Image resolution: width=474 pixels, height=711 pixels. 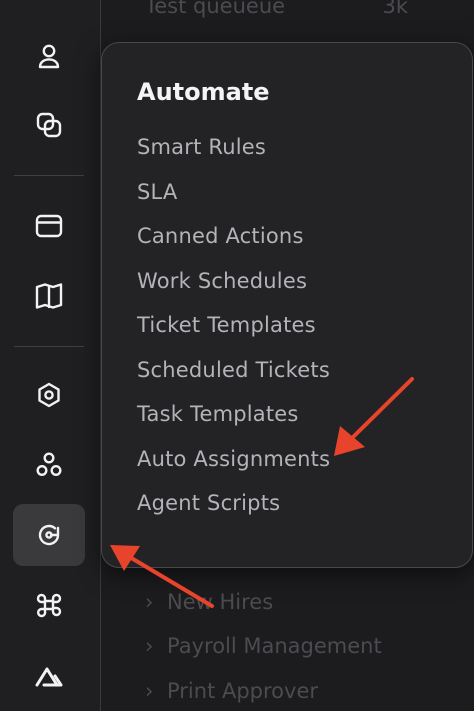 I want to click on rail-overlap-button, so click(x=49, y=125).